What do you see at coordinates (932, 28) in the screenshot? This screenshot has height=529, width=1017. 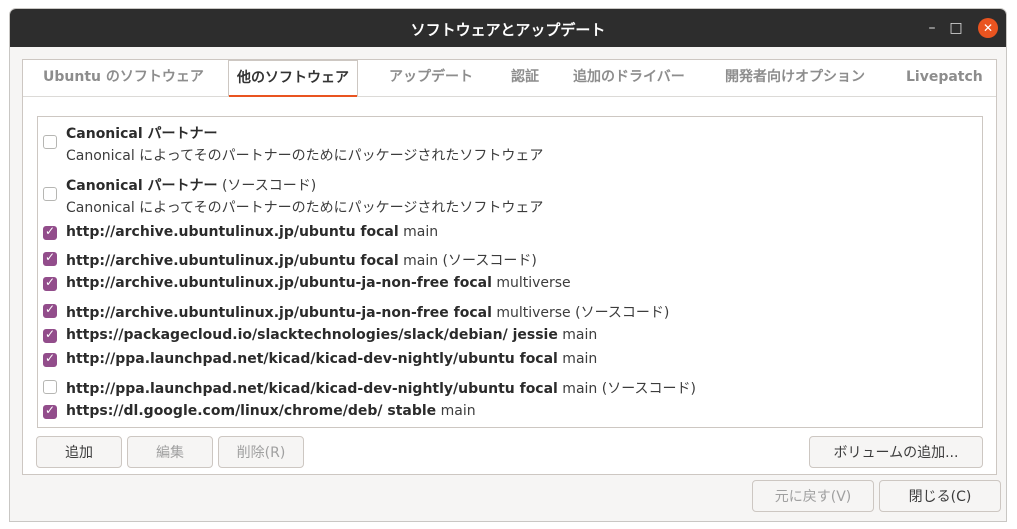 I see `minimize-icon: –` at bounding box center [932, 28].